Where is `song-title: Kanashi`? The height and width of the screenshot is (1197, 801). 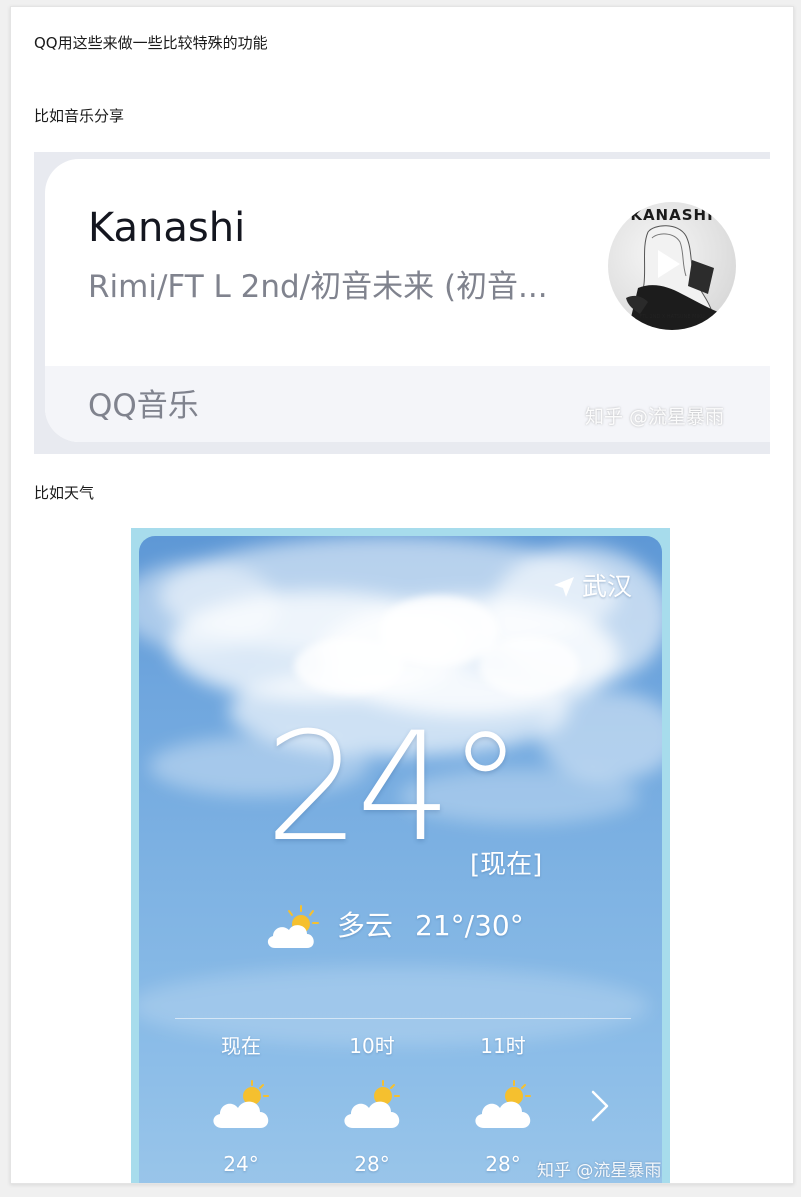
song-title: Kanashi is located at coordinates (167, 228).